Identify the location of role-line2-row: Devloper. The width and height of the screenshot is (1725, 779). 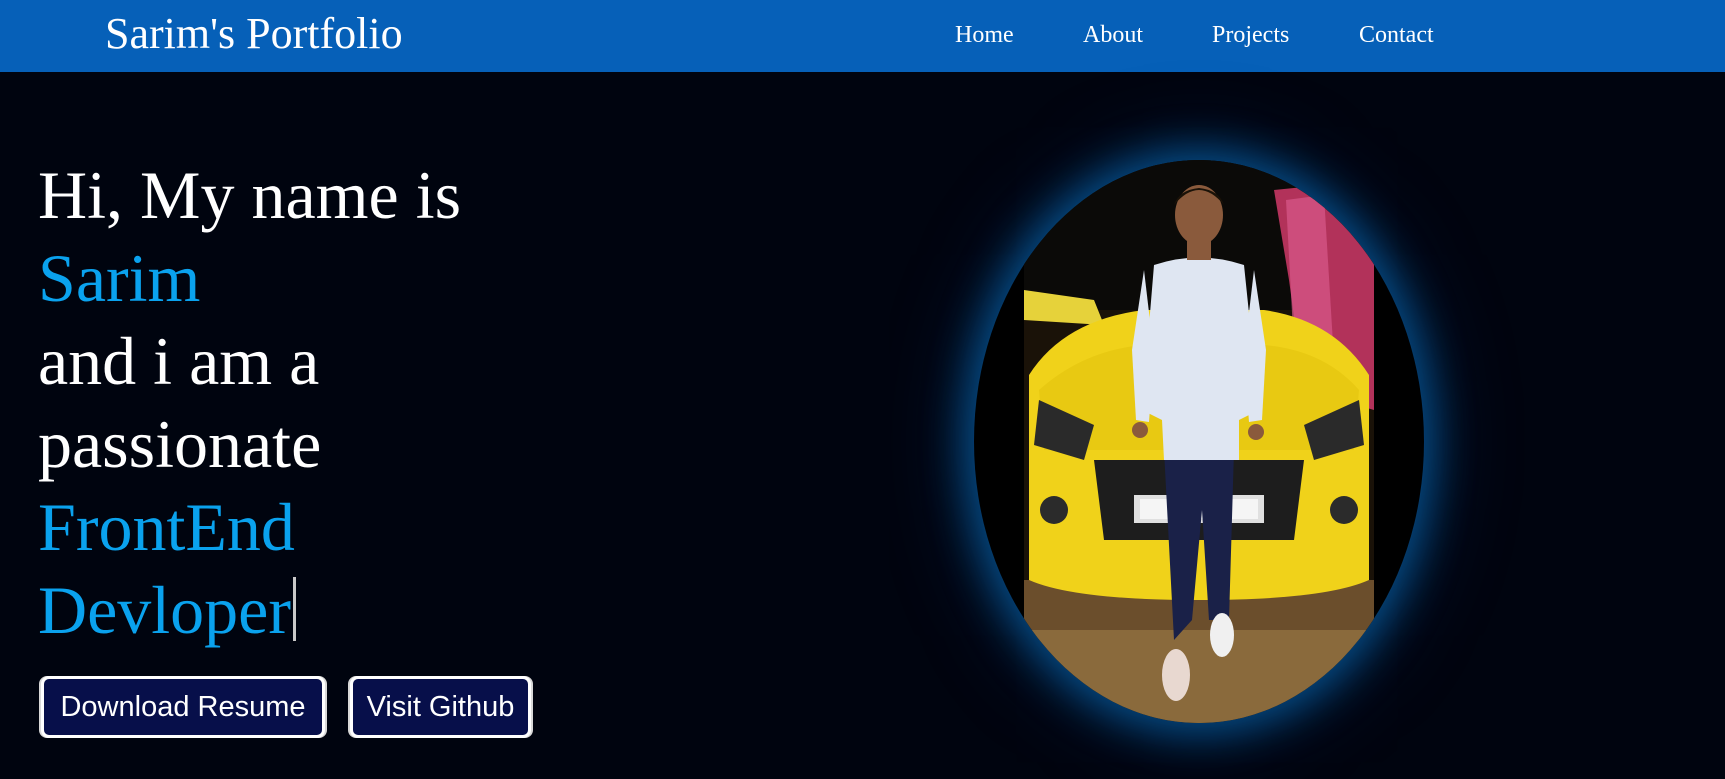
(249, 610).